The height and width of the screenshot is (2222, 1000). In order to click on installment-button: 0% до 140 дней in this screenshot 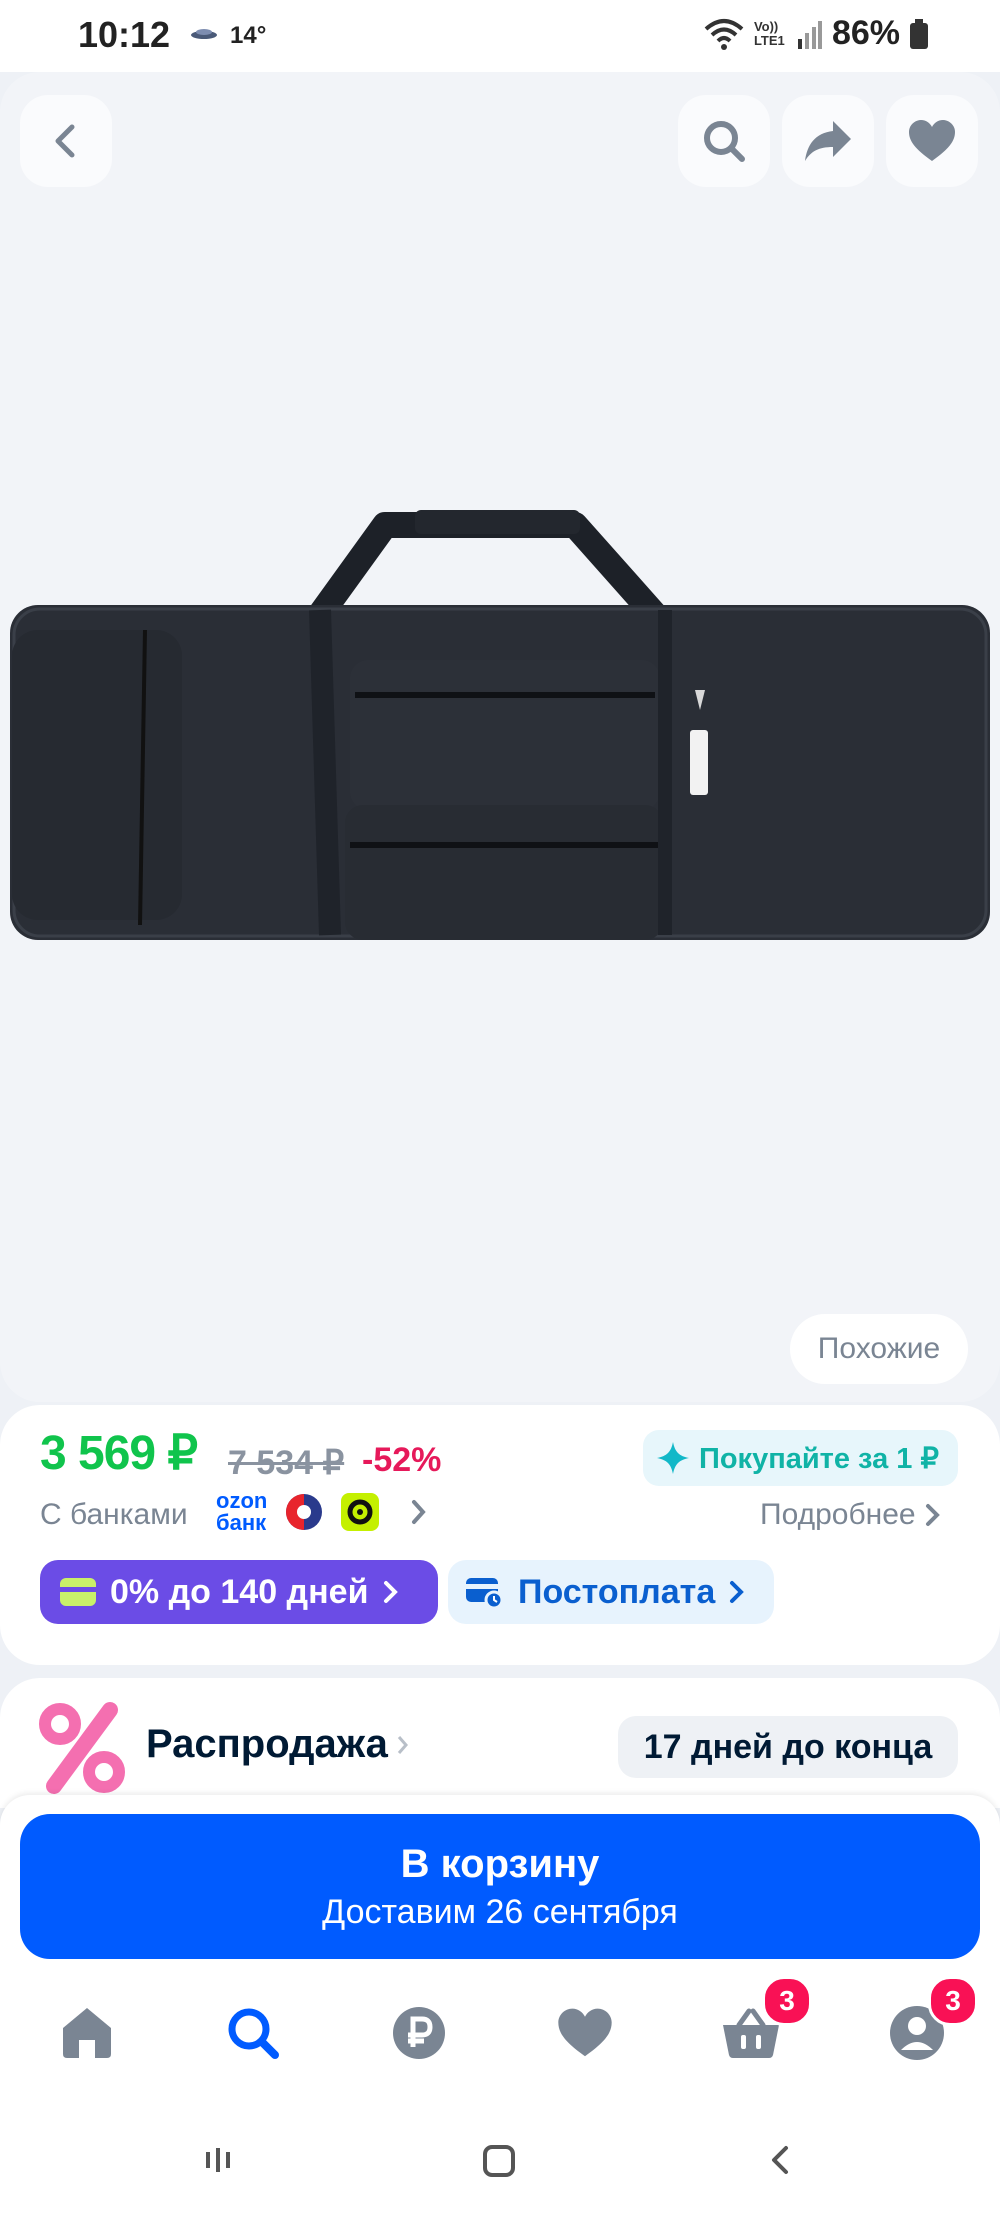, I will do `click(239, 1592)`.